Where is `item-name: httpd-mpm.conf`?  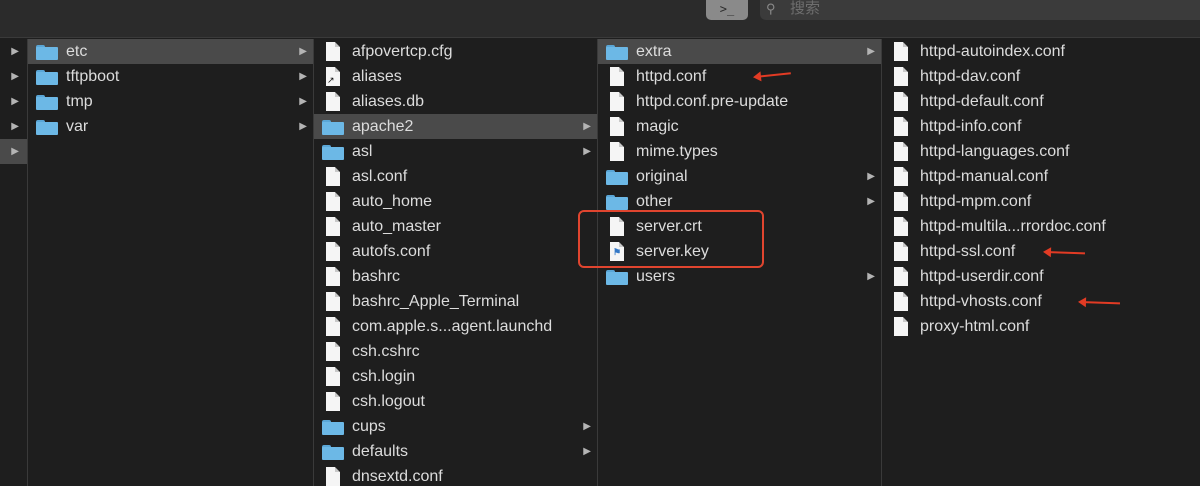
item-name: httpd-mpm.conf is located at coordinates (976, 201).